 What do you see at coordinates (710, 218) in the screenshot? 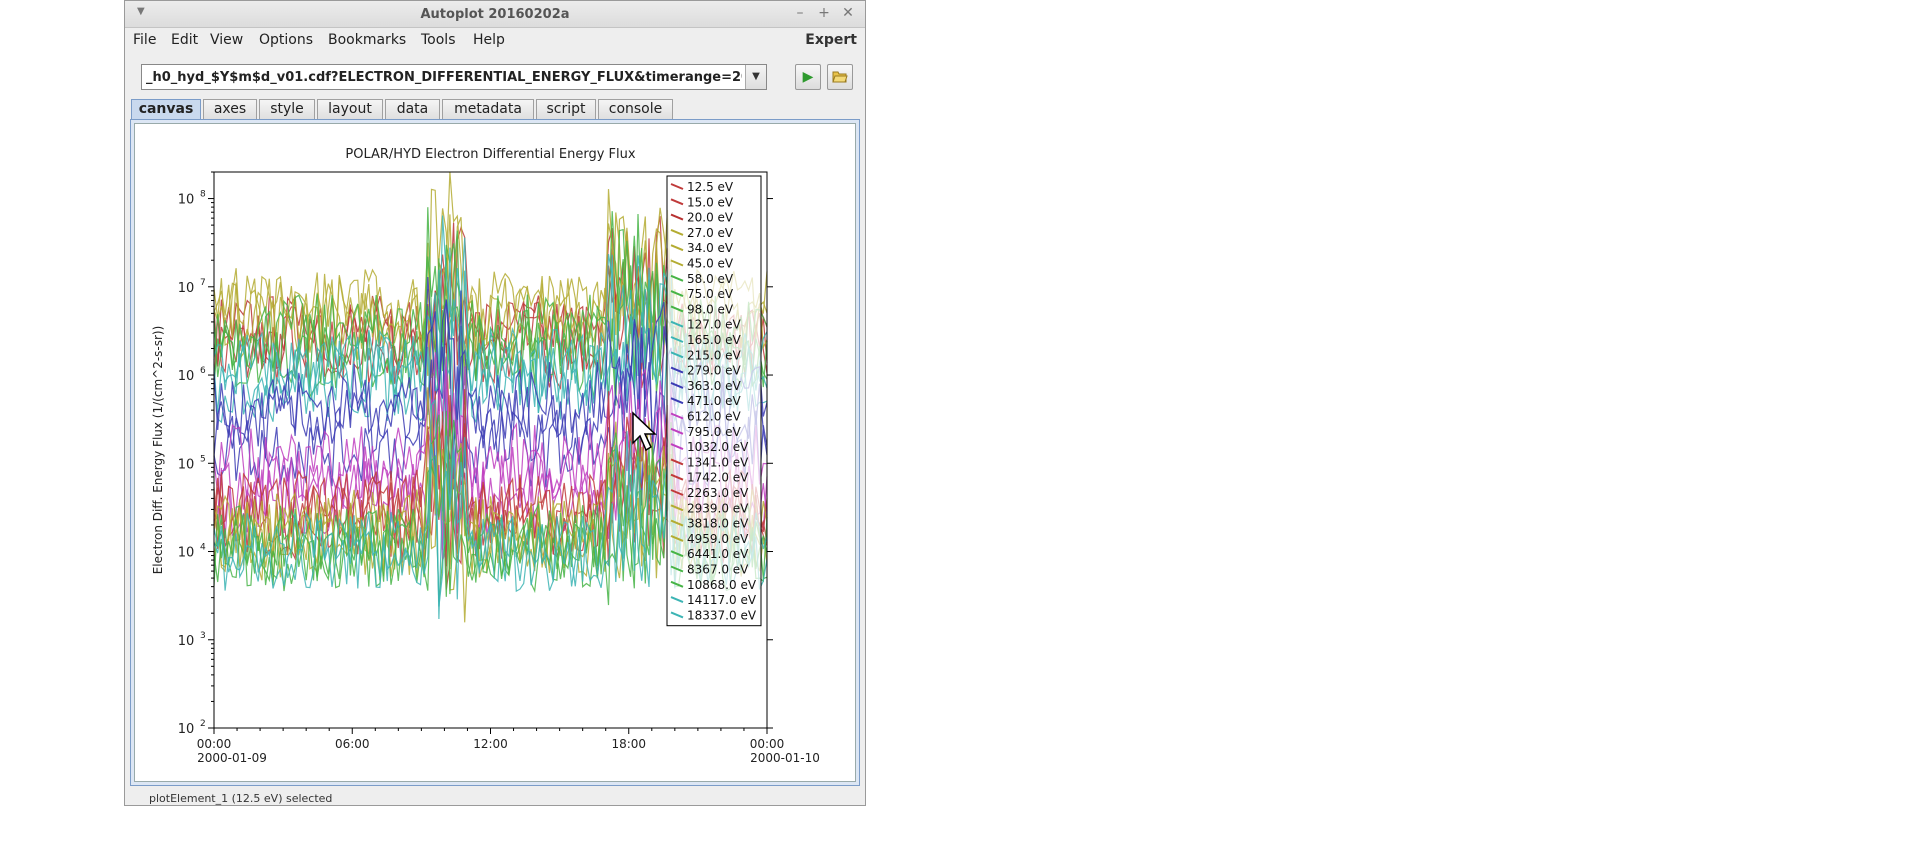
I see `legend-label: 20.0 eV` at bounding box center [710, 218].